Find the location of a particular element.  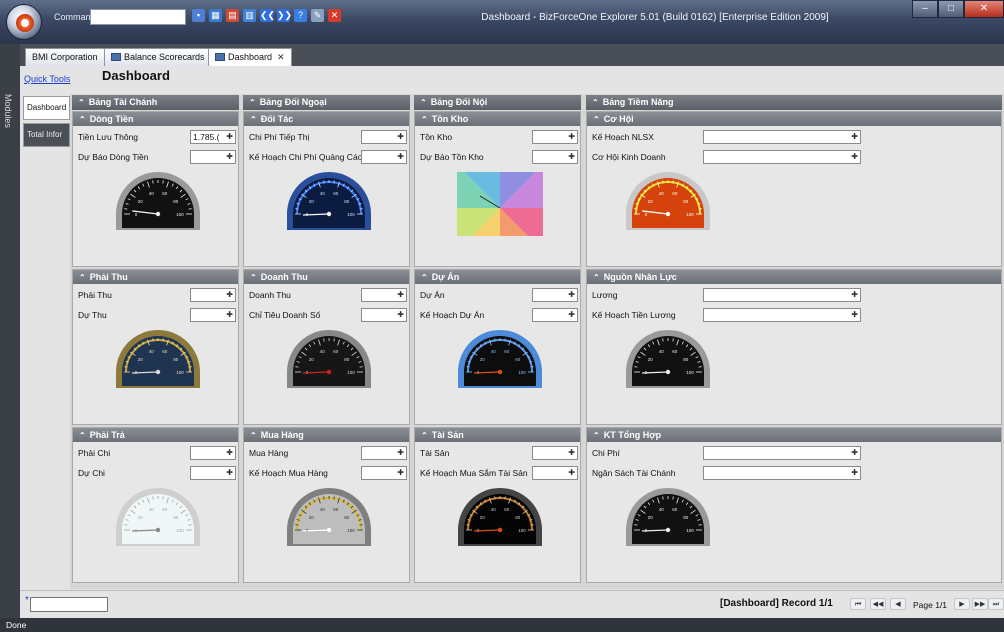

chart-icon: ▤ is located at coordinates (232, 15).